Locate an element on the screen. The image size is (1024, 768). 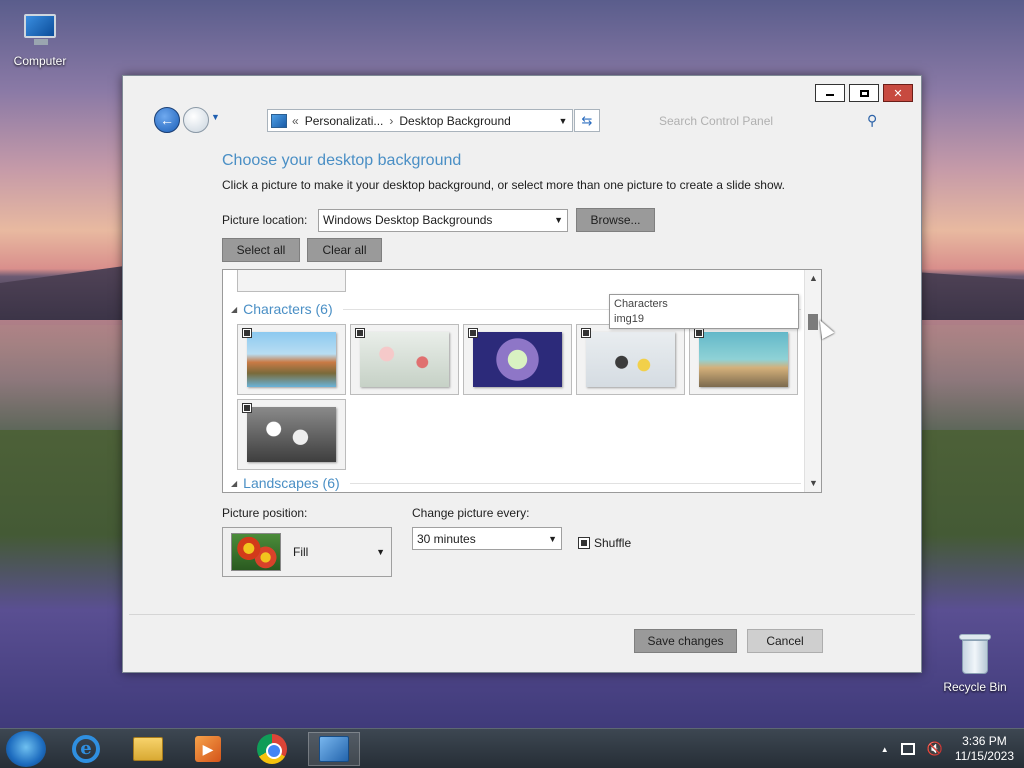
desktop-icon-computer: Computer is located at coordinates (40, 39).